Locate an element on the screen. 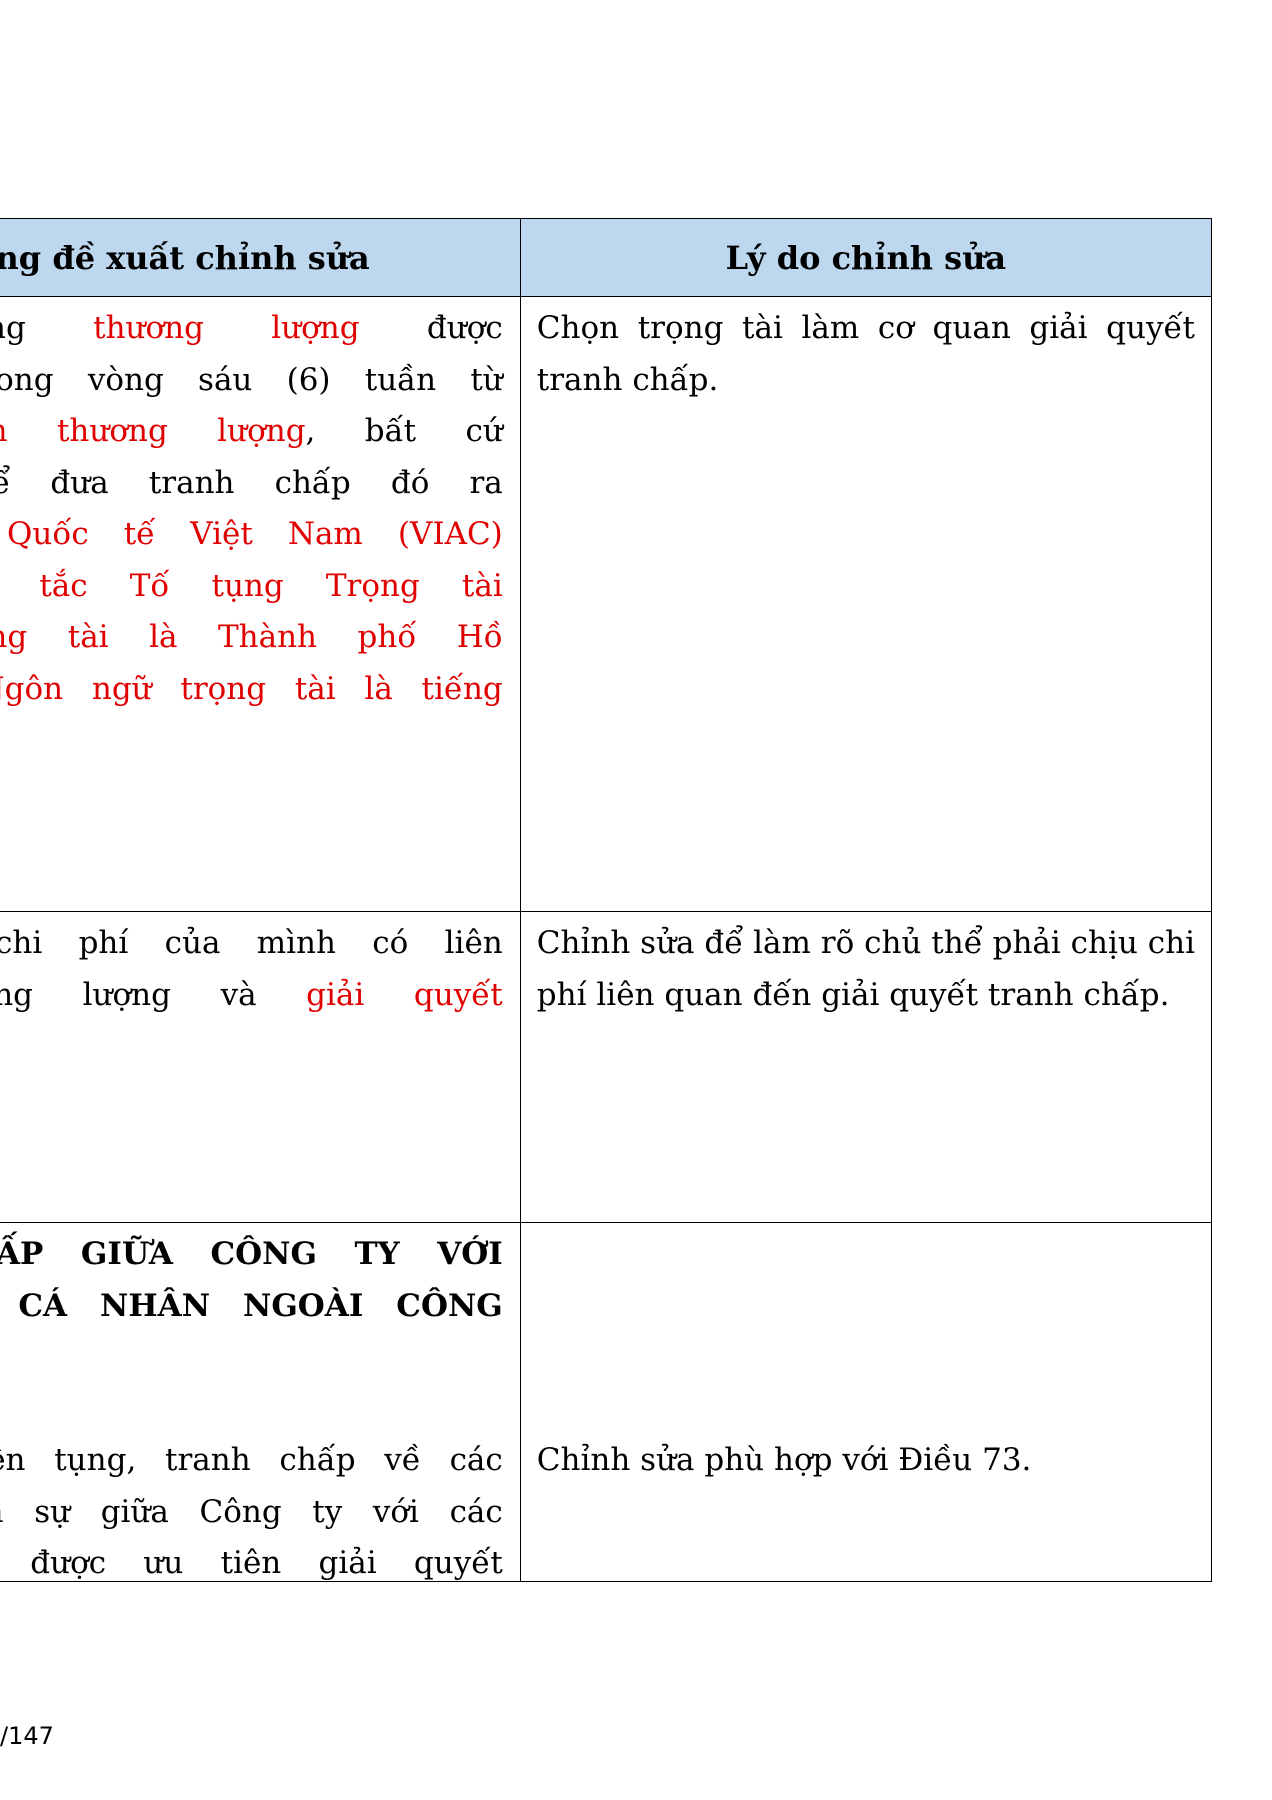 The width and height of the screenshot is (1272, 1800). text-run: trong vòng sáu (6) tuần từ is located at coordinates (251, 379).